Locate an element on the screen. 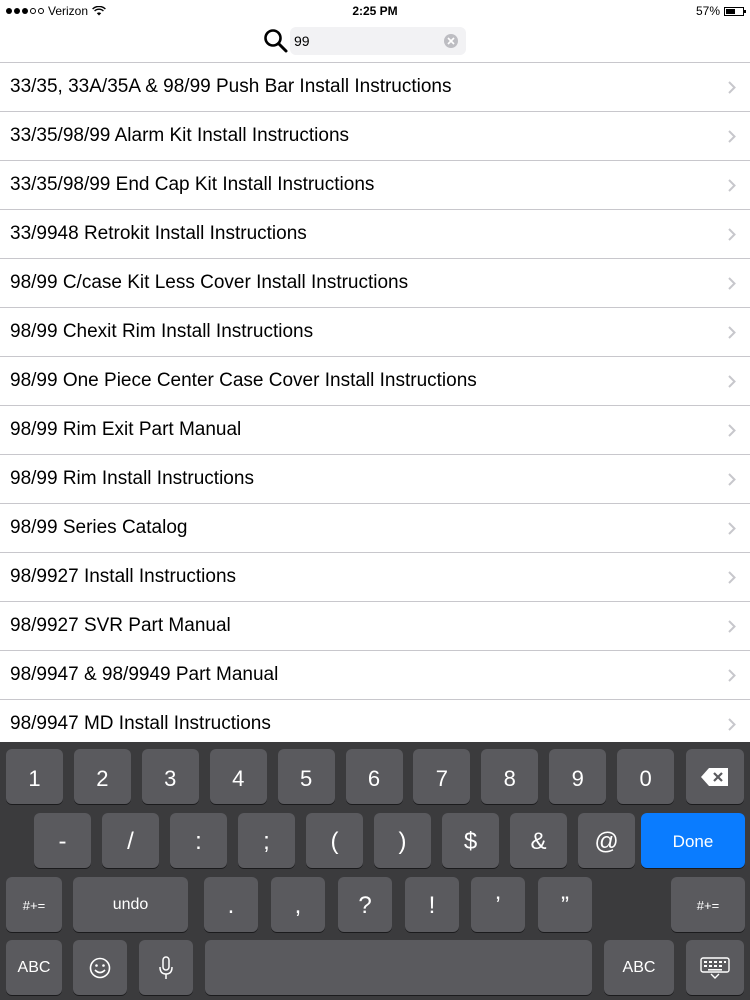 This screenshot has width=750, height=1000. key-apostrophe: ’ is located at coordinates (498, 904).